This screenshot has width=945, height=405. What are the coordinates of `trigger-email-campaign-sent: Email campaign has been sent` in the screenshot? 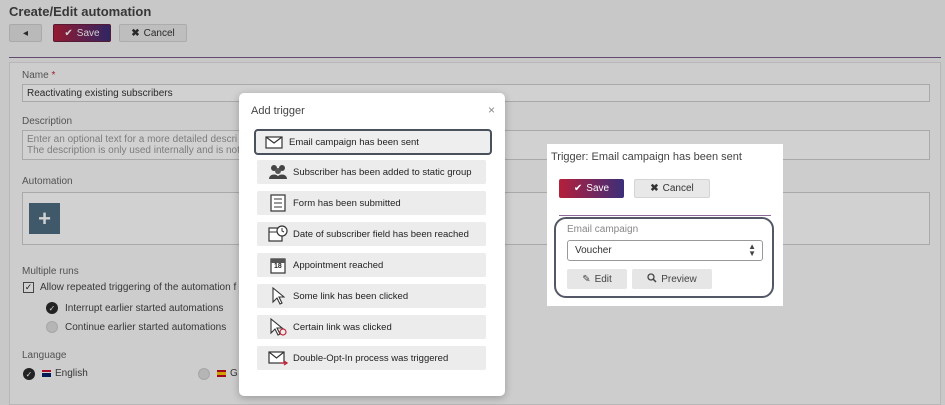 It's located at (373, 142).